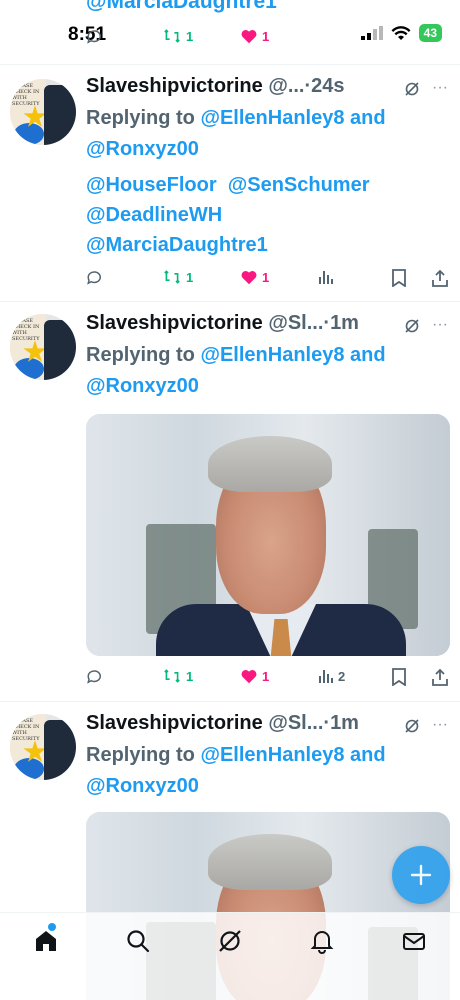 The height and width of the screenshot is (1000, 460). I want to click on tweet-header: Slaveshipvictorine @...·24s, so click(215, 86).